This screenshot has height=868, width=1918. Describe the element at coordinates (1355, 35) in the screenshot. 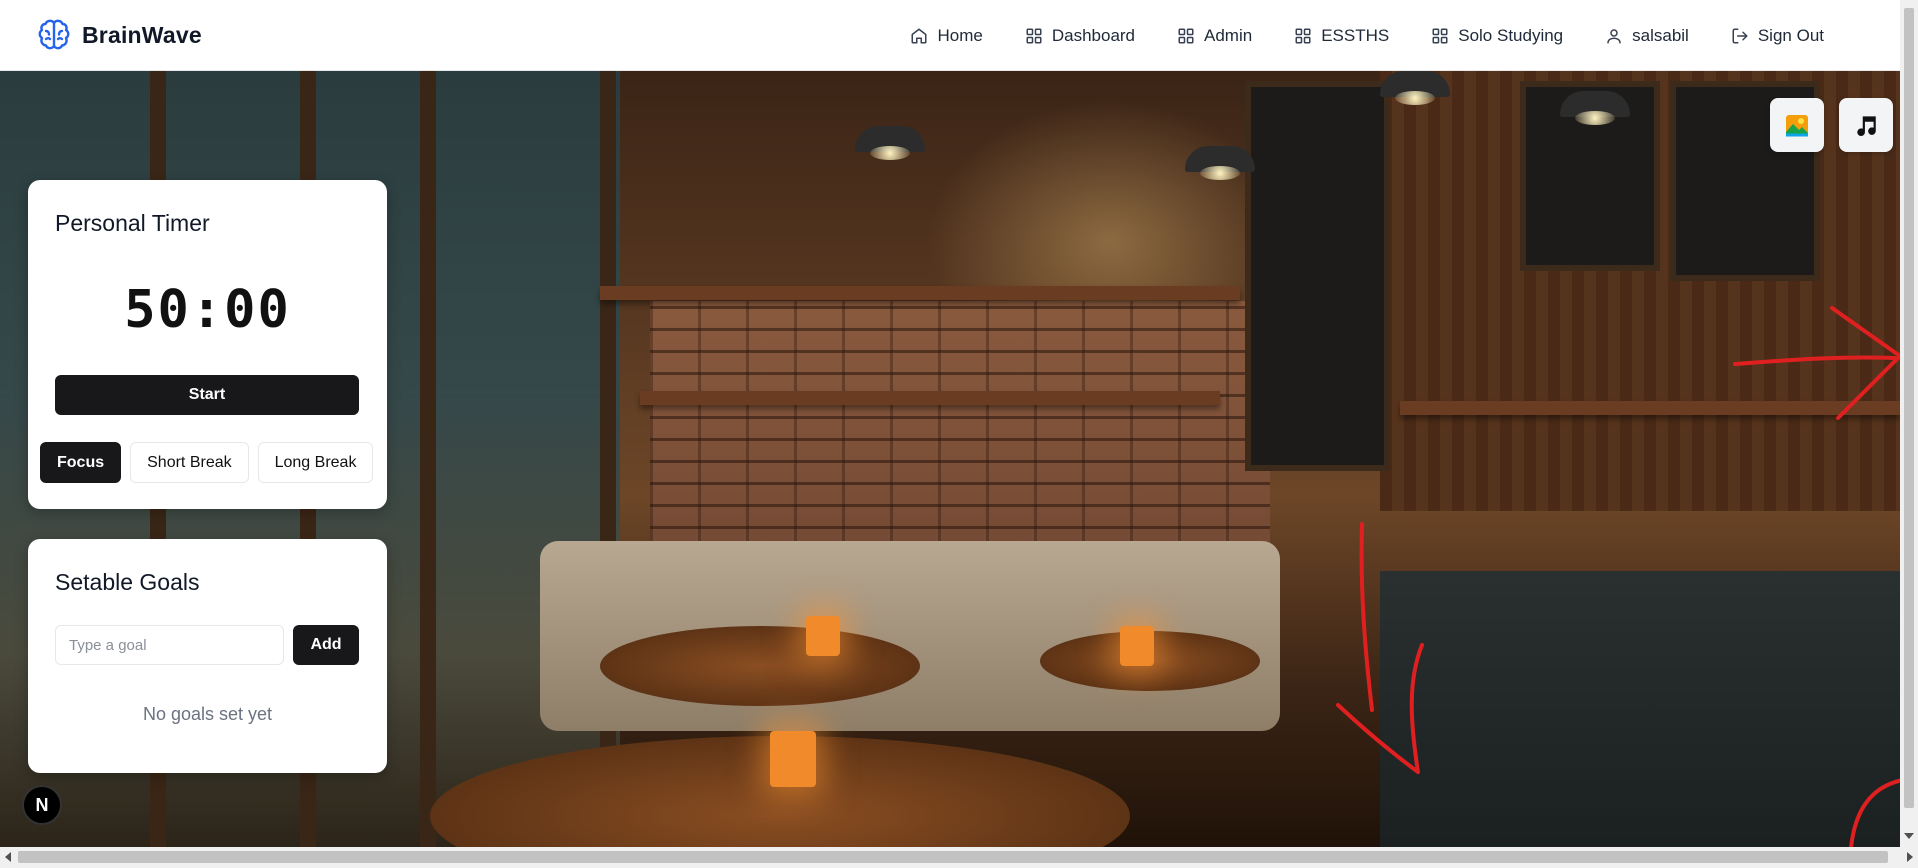

I see `nav-essths-label: ESSTHS` at that location.